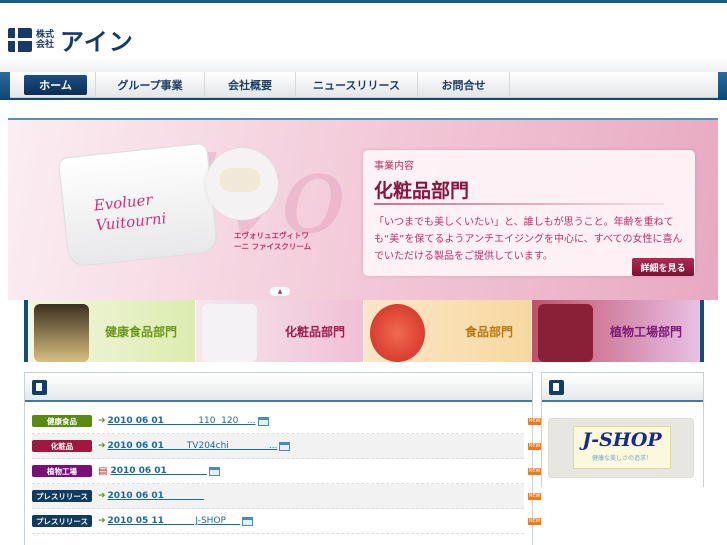  Describe the element at coordinates (20, 39) in the screenshot. I see `logo-mark-icon` at that location.